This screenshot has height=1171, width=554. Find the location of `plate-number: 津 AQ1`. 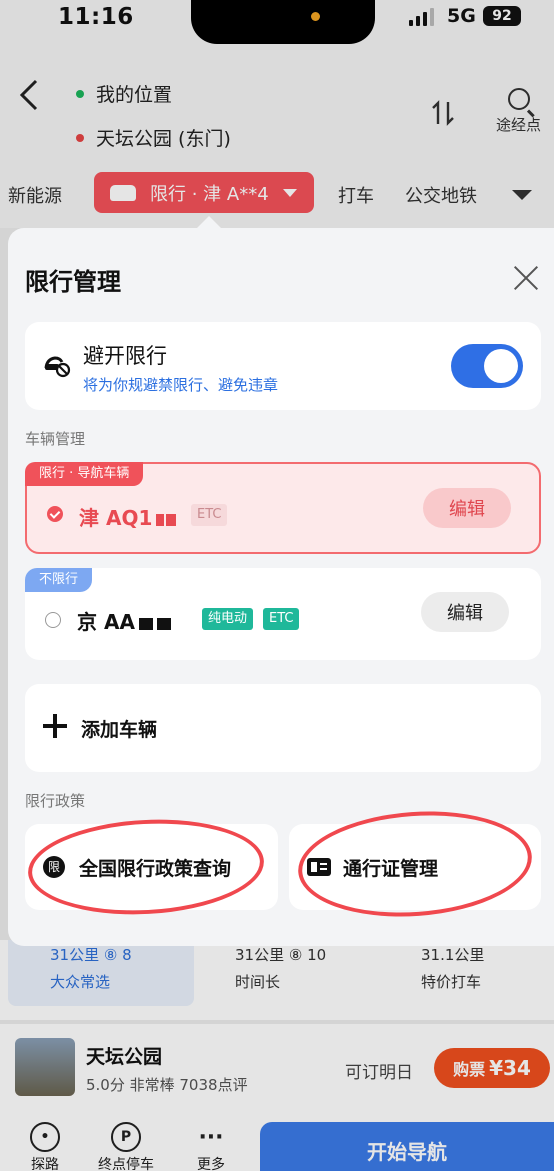

plate-number: 津 AQ1 is located at coordinates (128, 516).